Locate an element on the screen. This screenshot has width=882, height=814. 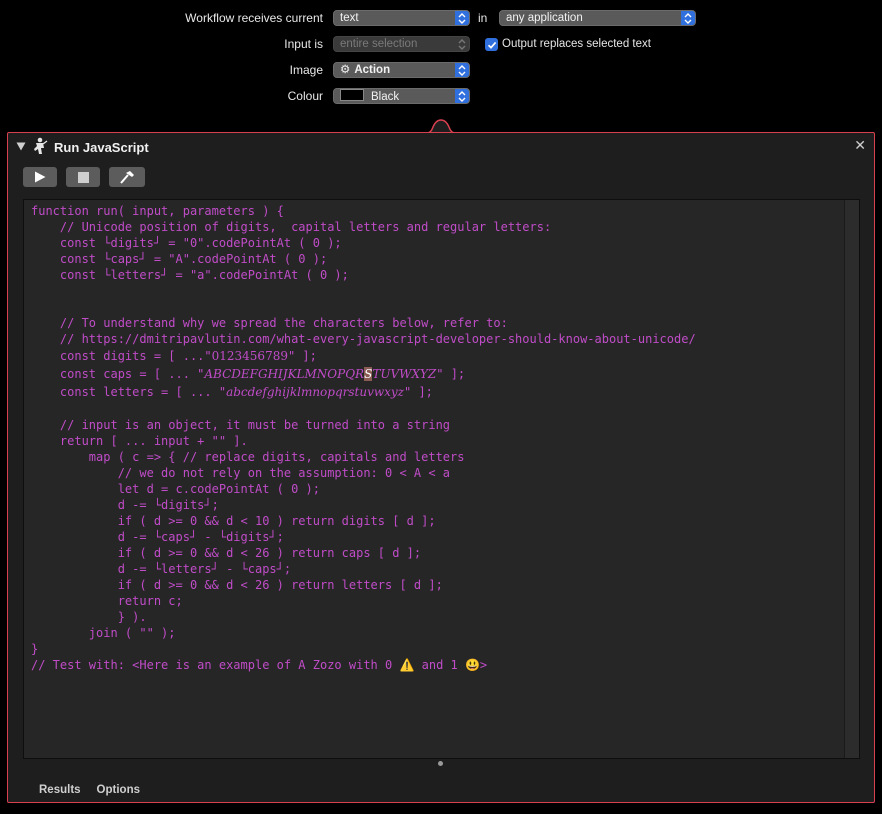
bottom-tabs: Results Options is located at coordinates (89, 790).